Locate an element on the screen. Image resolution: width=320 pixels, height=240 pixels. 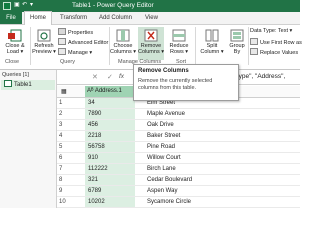
query-item-table1: Table1 is located at coordinates (28, 85).